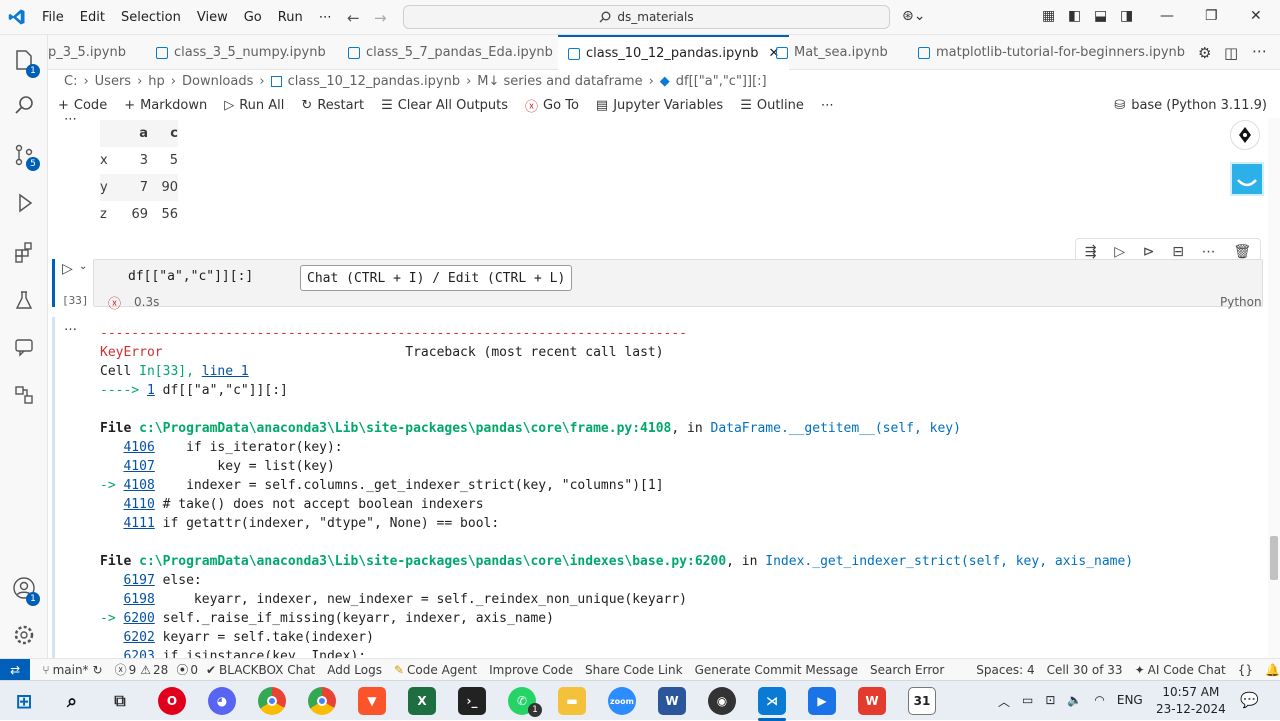 This screenshot has height=721, width=1280. Describe the element at coordinates (70, 81) in the screenshot. I see `breadcrumb-item: C:` at that location.